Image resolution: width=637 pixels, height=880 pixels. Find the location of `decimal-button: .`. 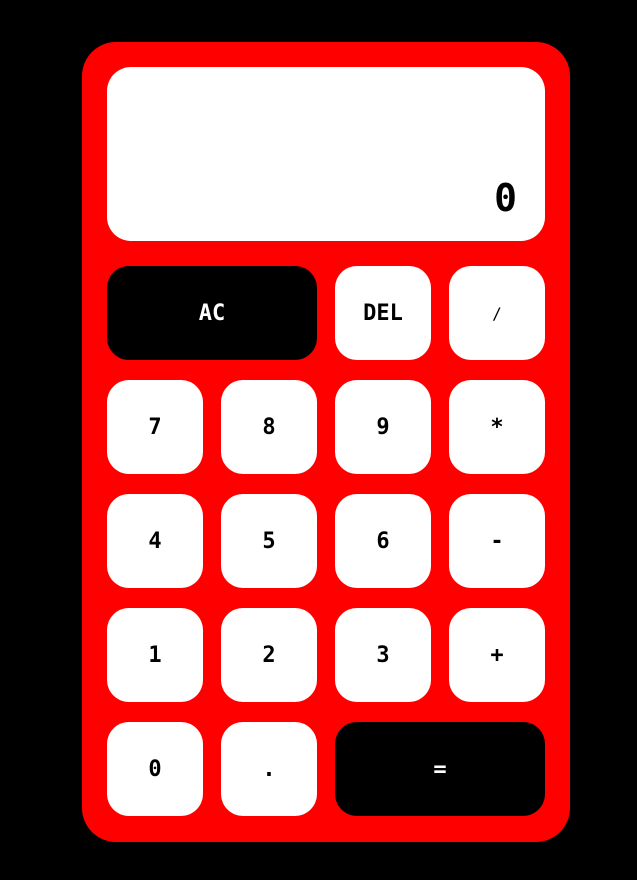

decimal-button: . is located at coordinates (269, 769).